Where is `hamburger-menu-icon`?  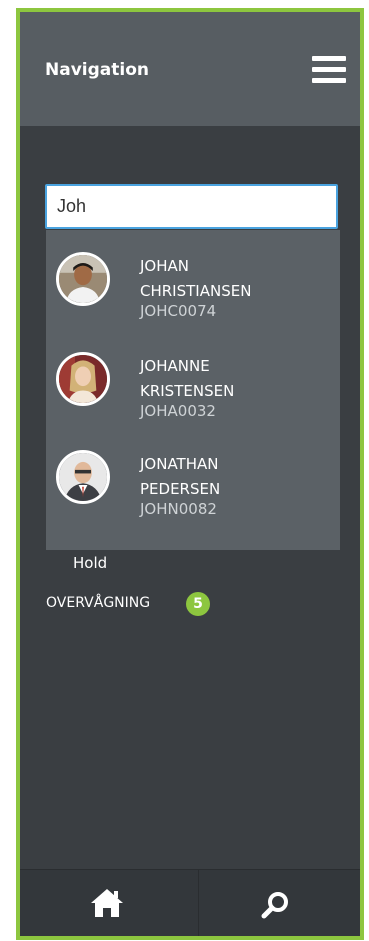 hamburger-menu-icon is located at coordinates (329, 70).